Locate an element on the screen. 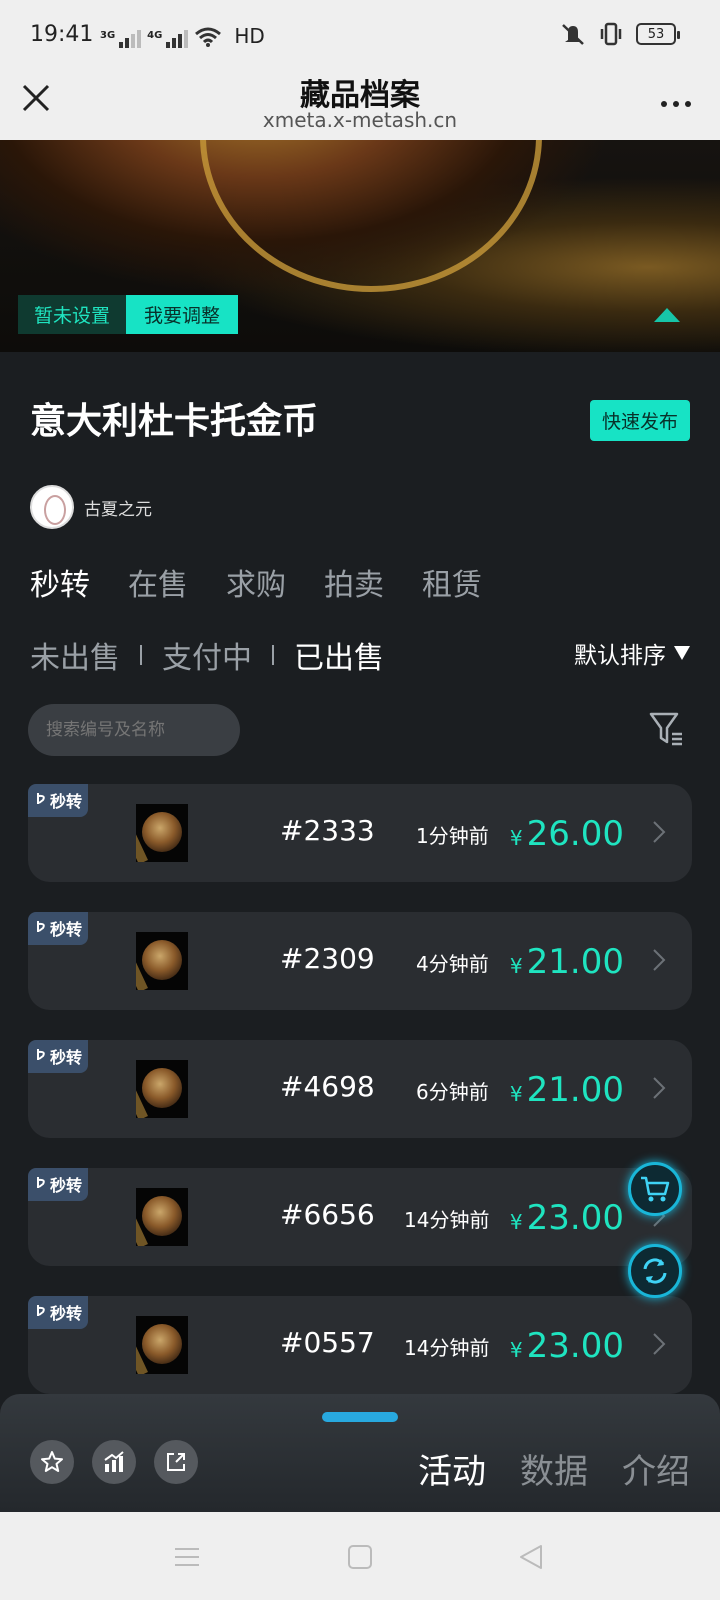 The width and height of the screenshot is (720, 1600). creator-info: 古夏之元 is located at coordinates (91, 507).